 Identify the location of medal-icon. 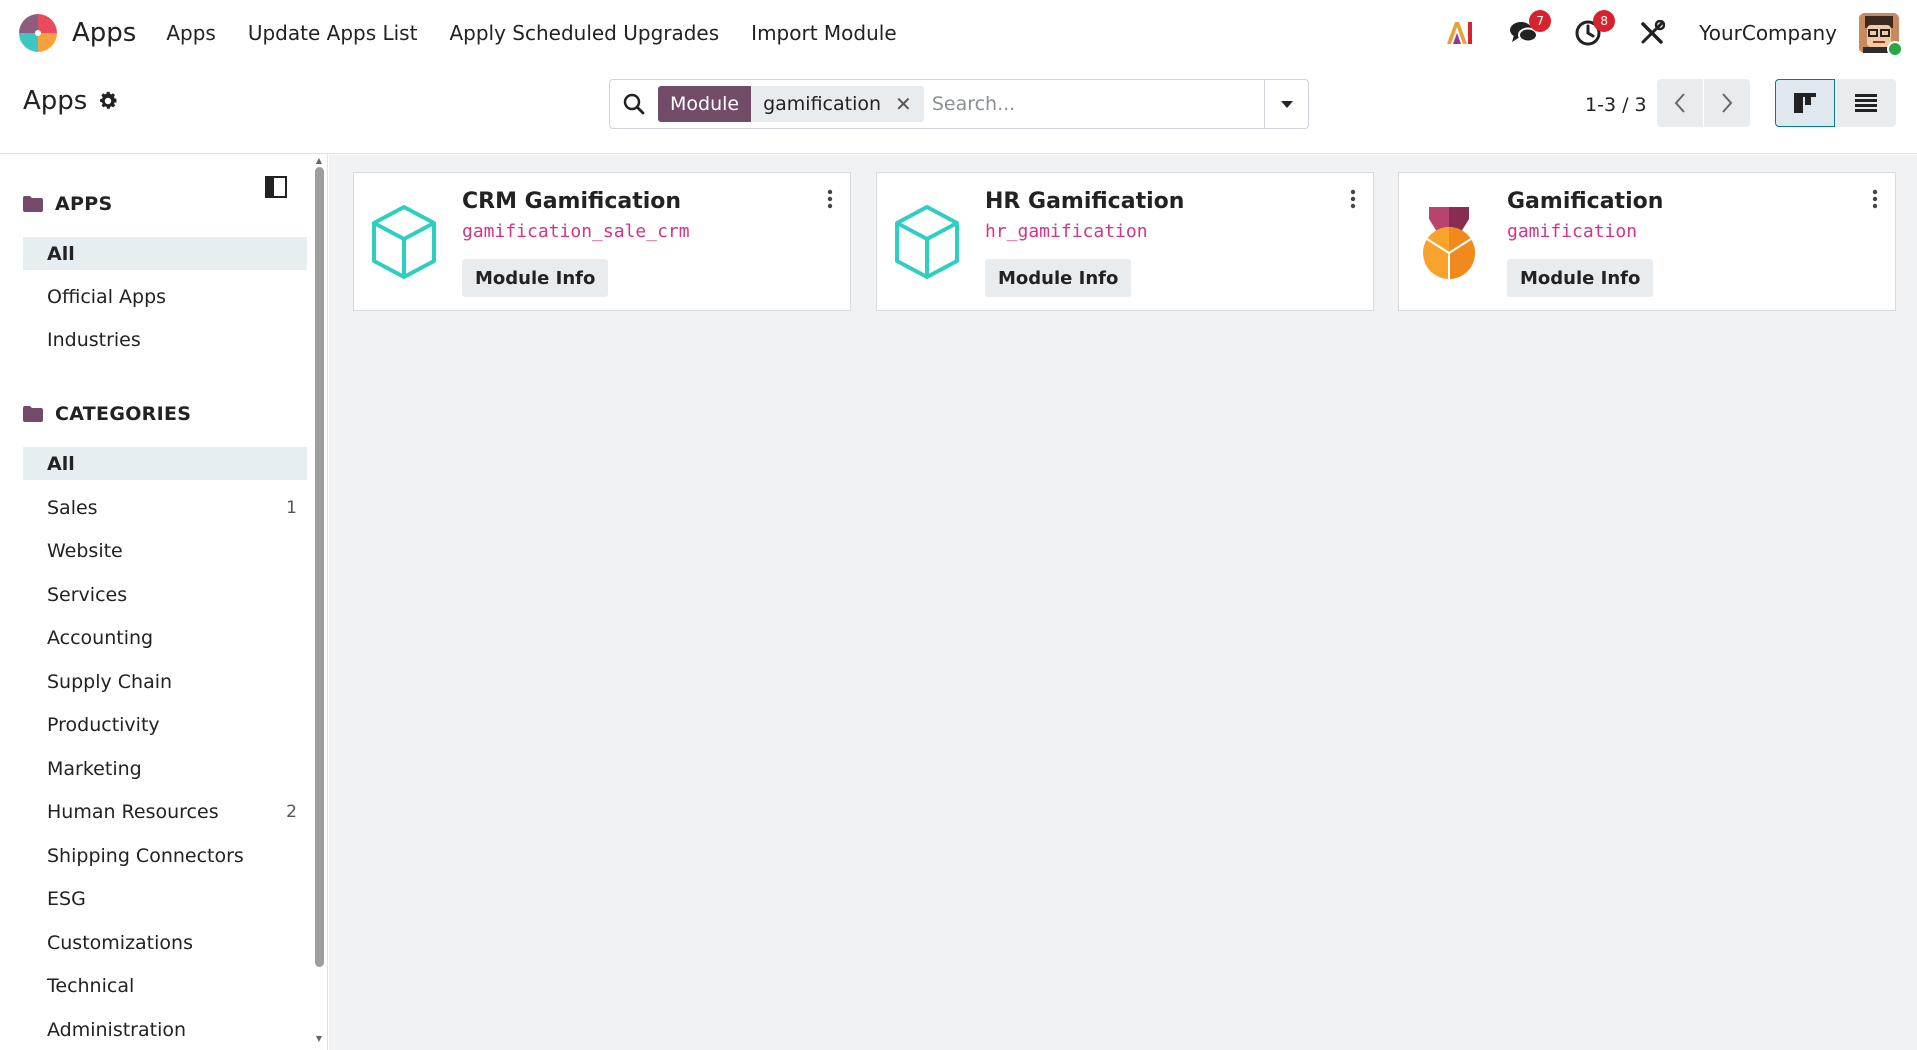
(1449, 243).